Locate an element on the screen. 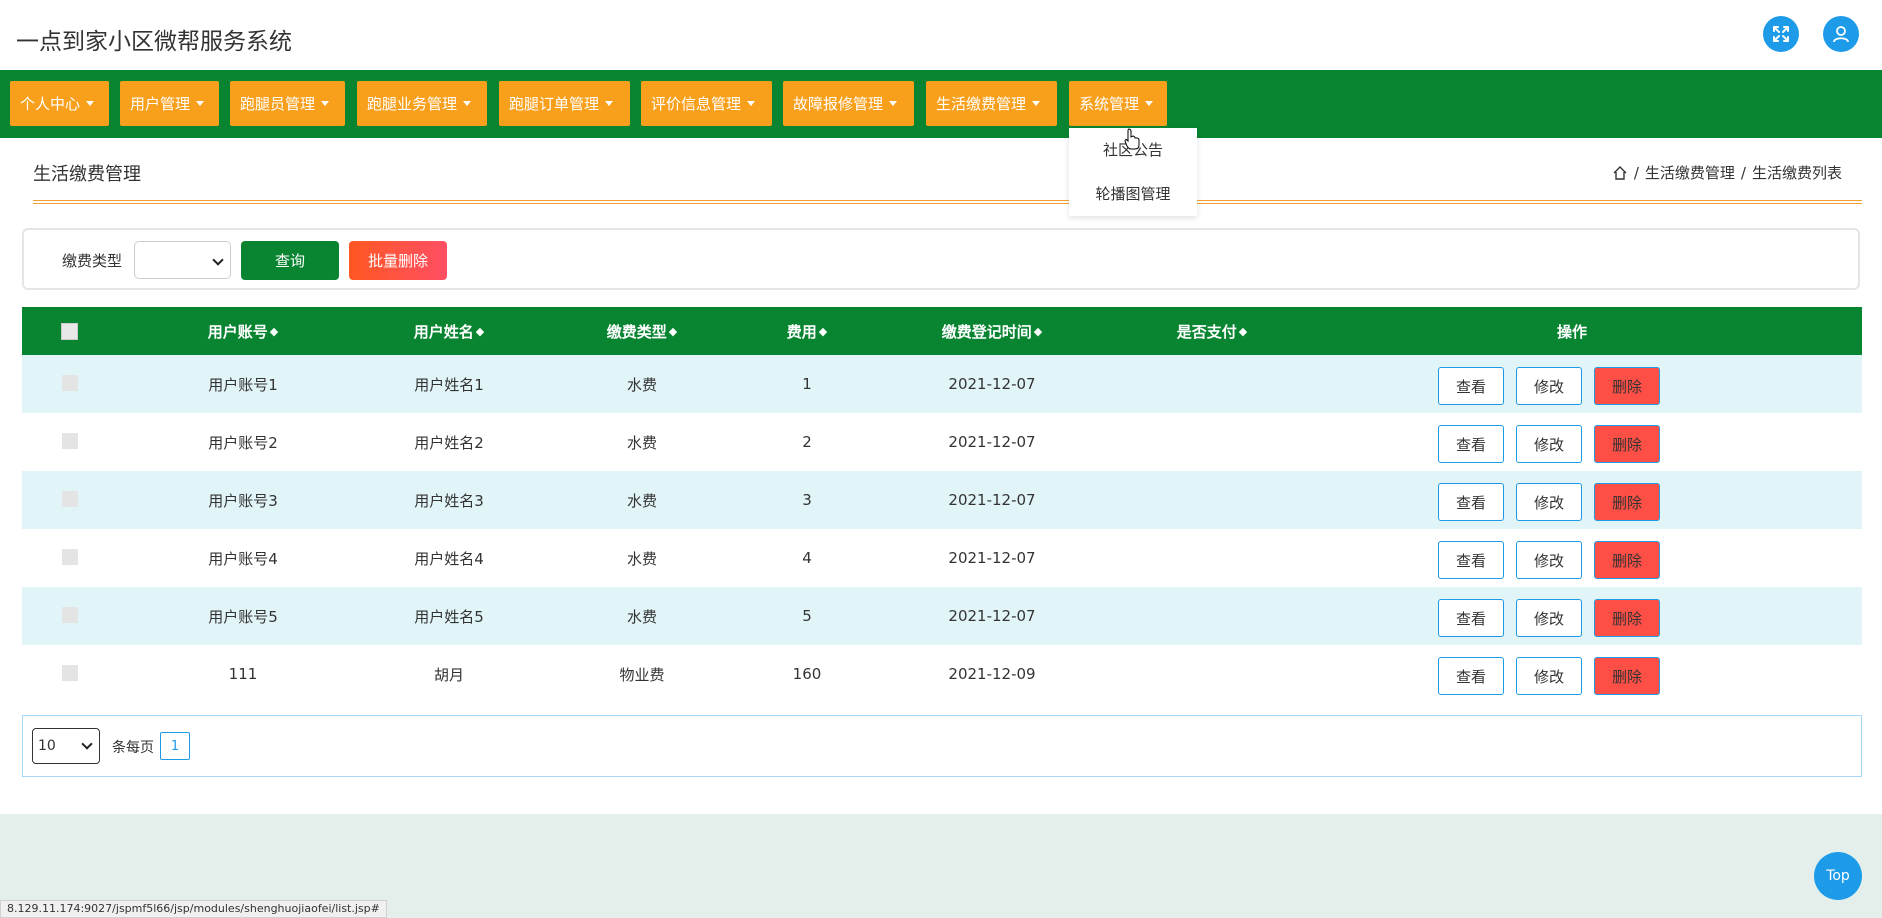 The image size is (1882, 918). pagination: 10 条每页 1 is located at coordinates (942, 746).